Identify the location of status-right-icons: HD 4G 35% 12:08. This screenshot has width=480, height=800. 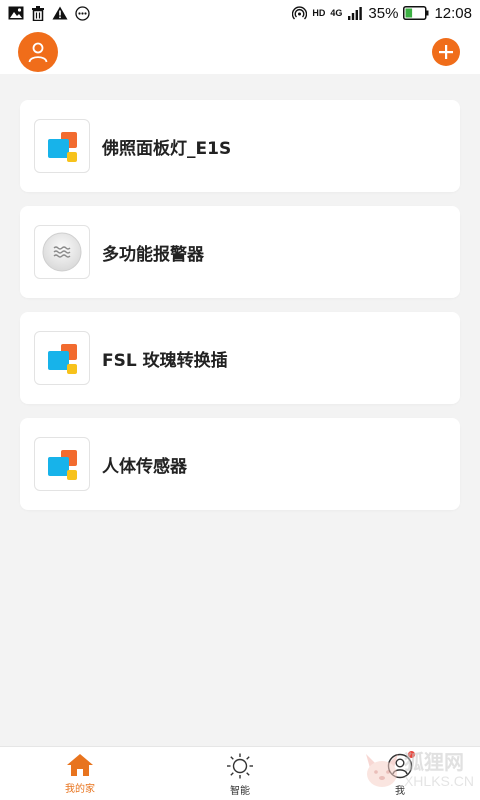
(381, 13).